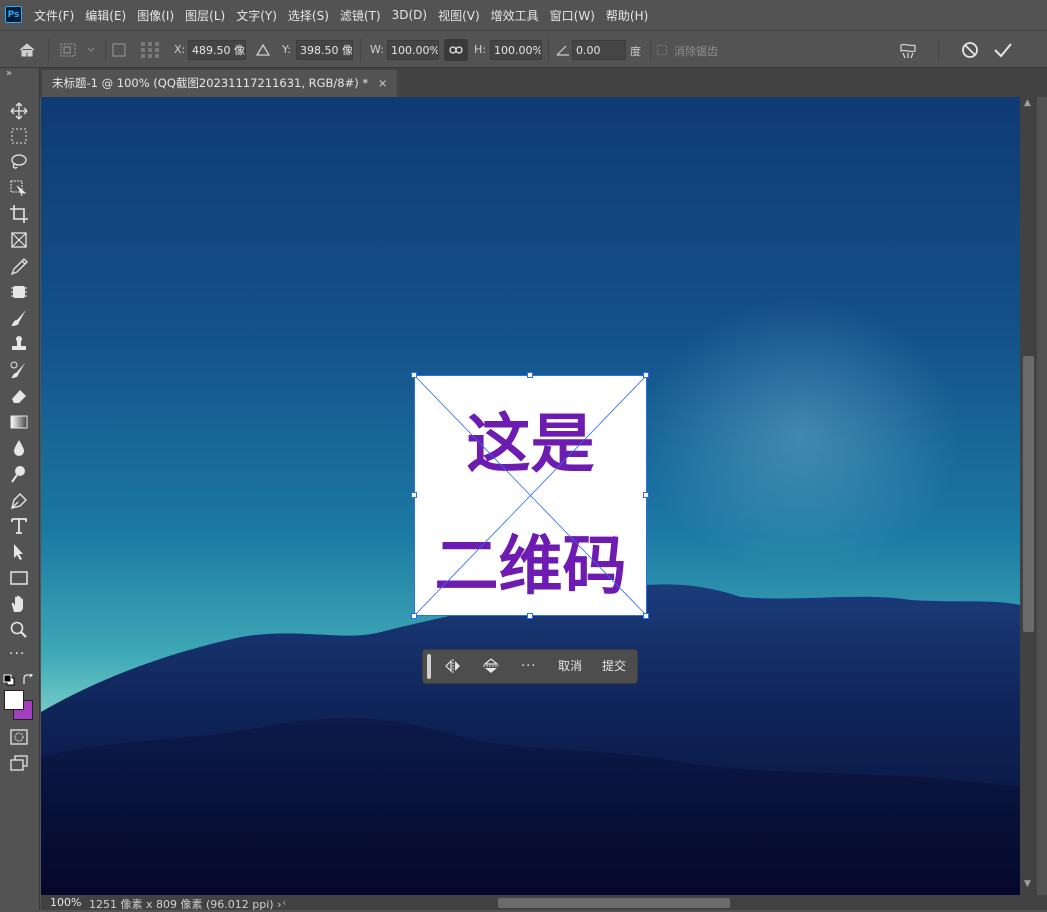 The width and height of the screenshot is (1047, 912). Describe the element at coordinates (19, 136) in the screenshot. I see `marquee-tool-icon` at that location.